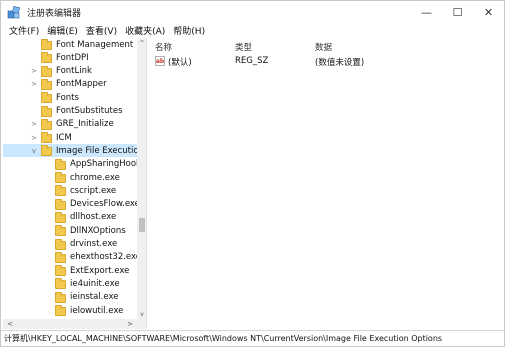  I want to click on value-name: (默认), so click(180, 63).